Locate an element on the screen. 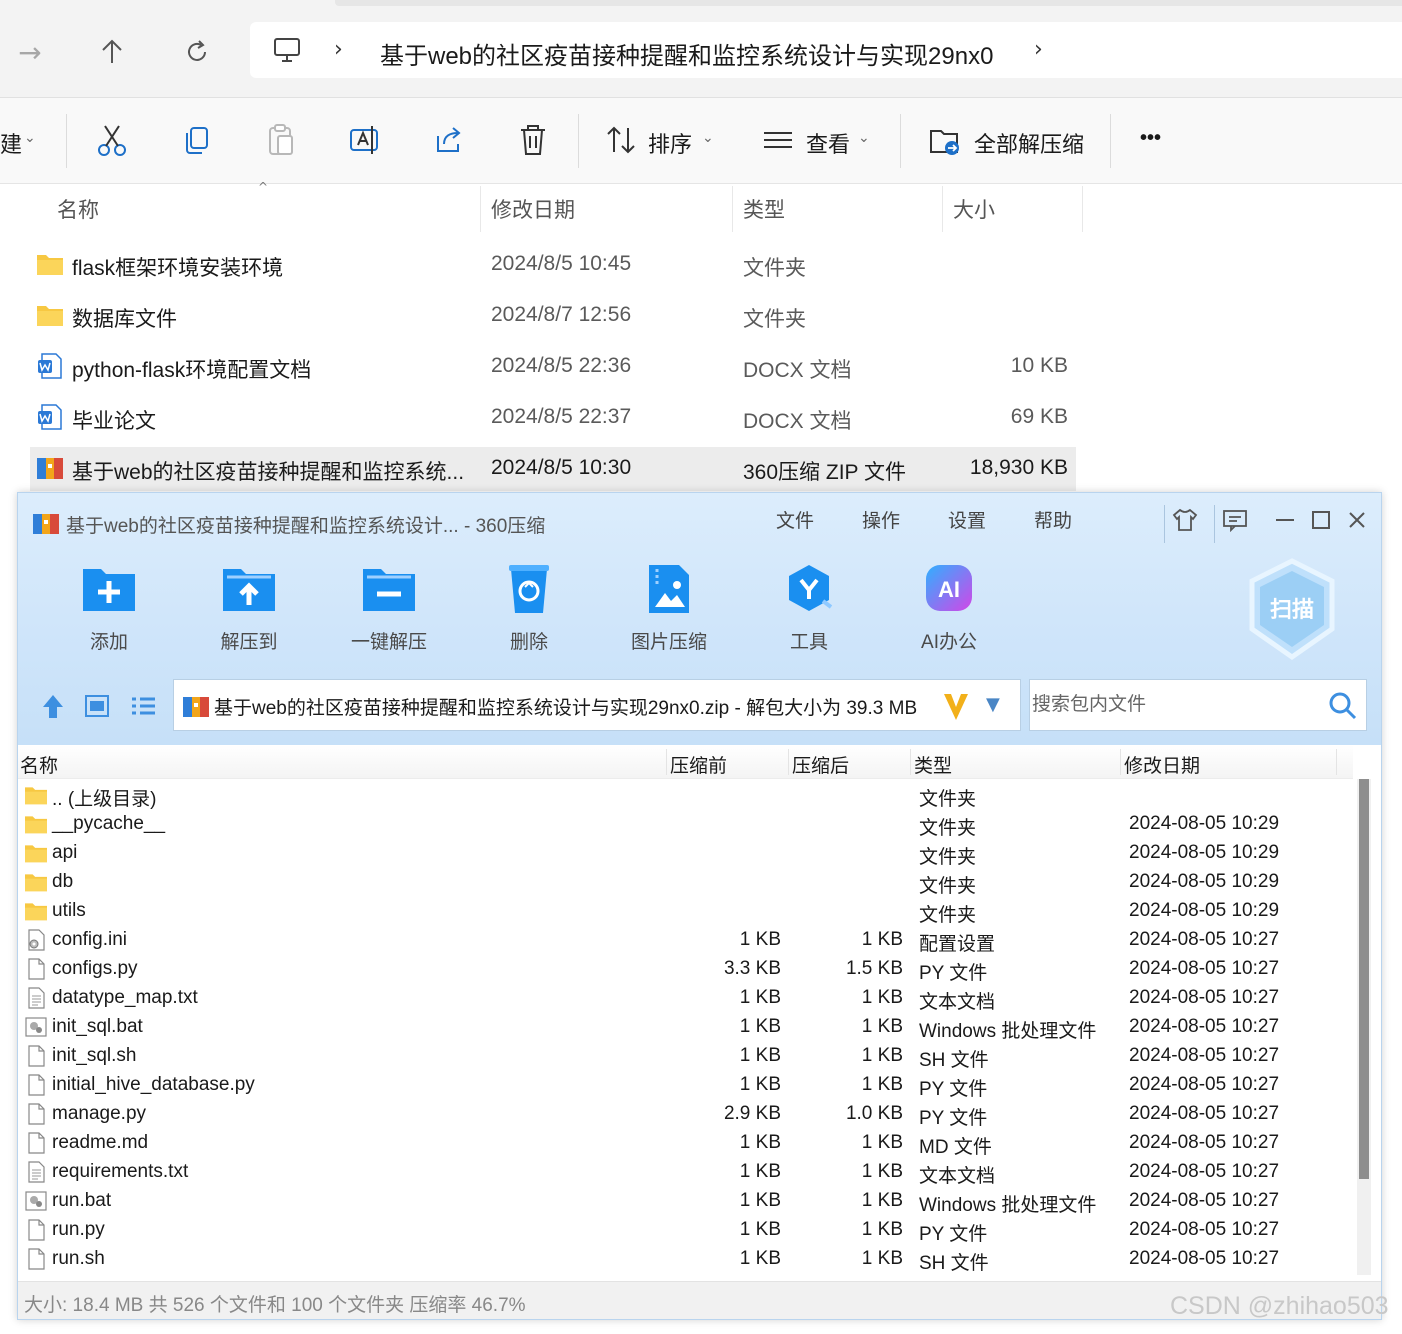 The width and height of the screenshot is (1402, 1334). zip-list-row: init_sql.sh 1 KB 1 KB SH 文件 2024-08-05 10:27 is located at coordinates (685, 1056).